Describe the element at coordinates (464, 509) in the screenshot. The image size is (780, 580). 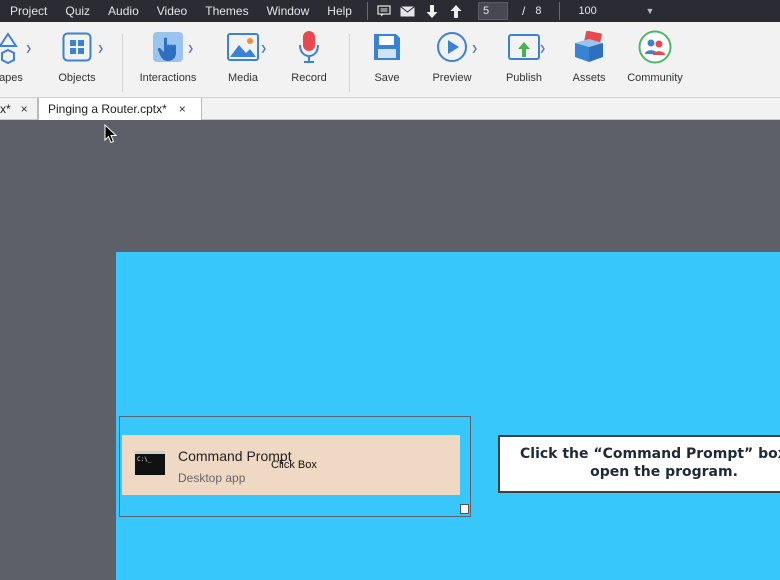
I see `resize-handle` at that location.